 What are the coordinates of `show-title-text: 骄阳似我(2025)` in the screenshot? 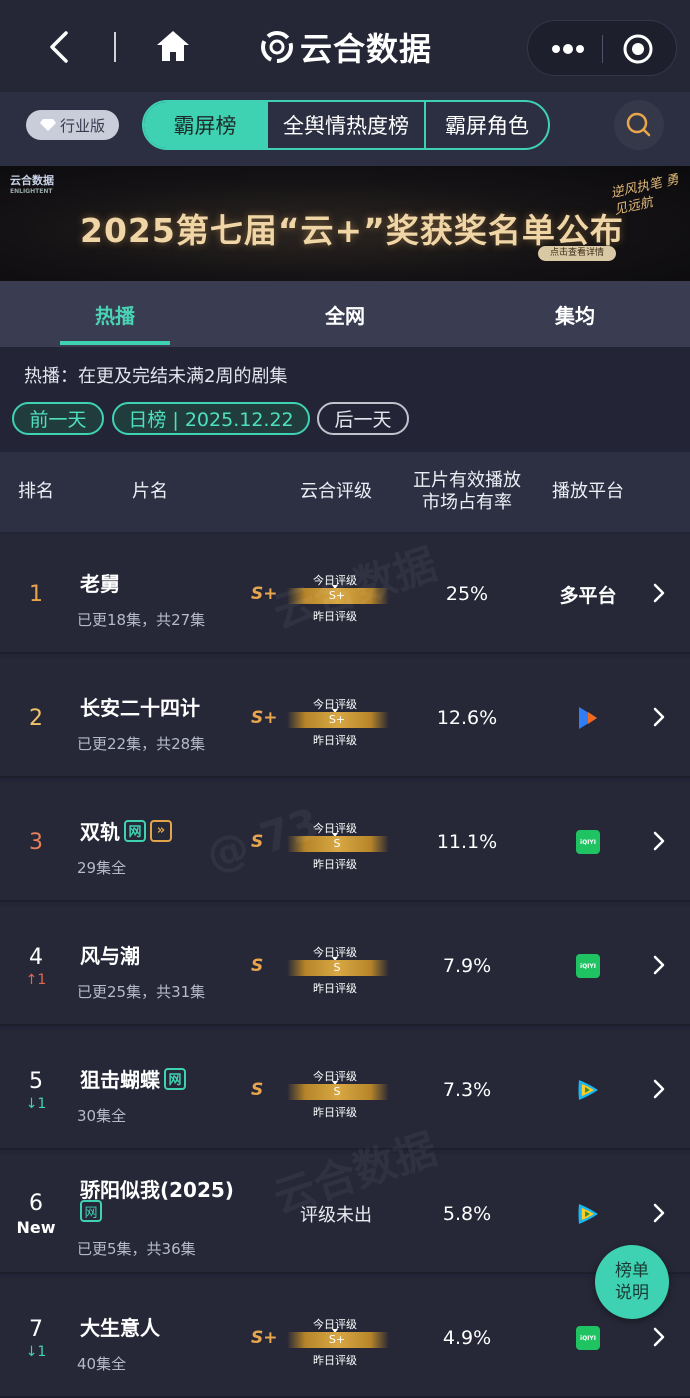 It's located at (157, 1190).